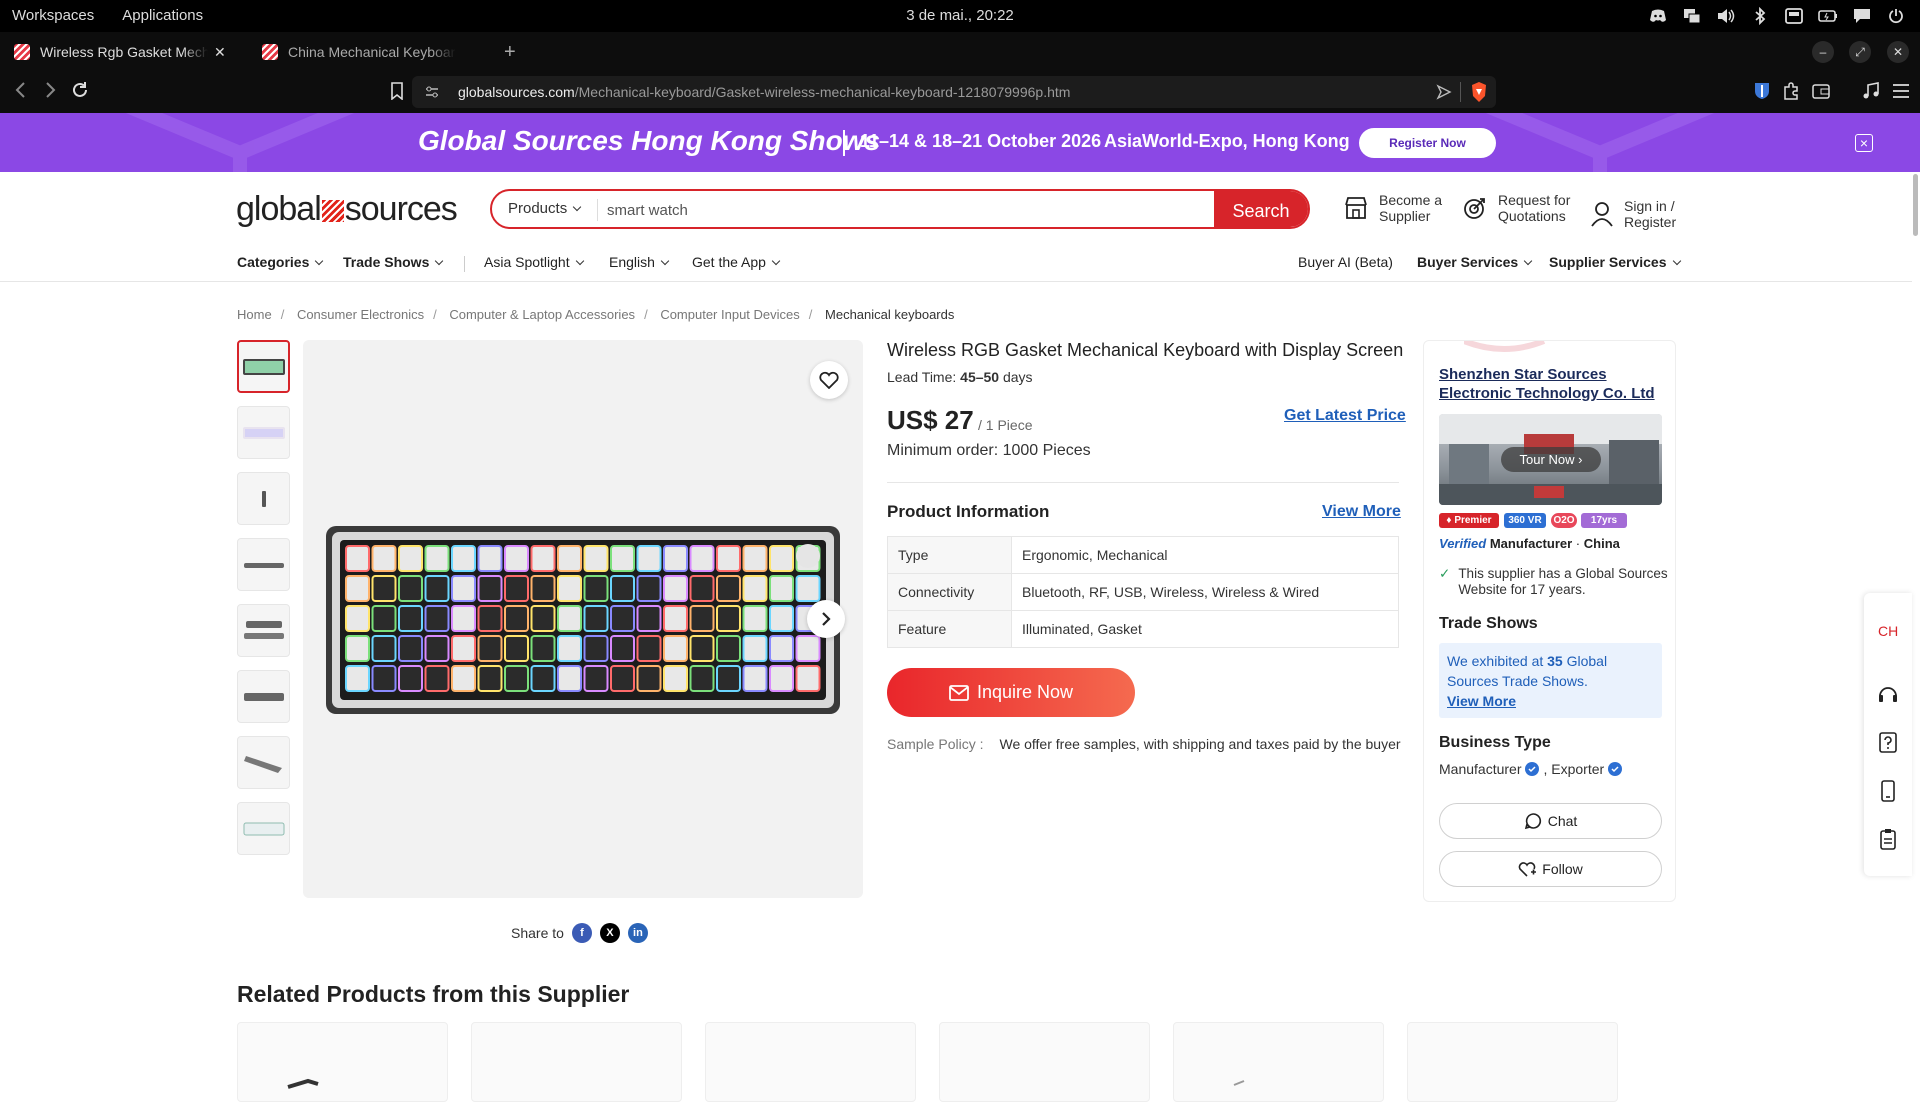  I want to click on network-icon, so click(1692, 16).